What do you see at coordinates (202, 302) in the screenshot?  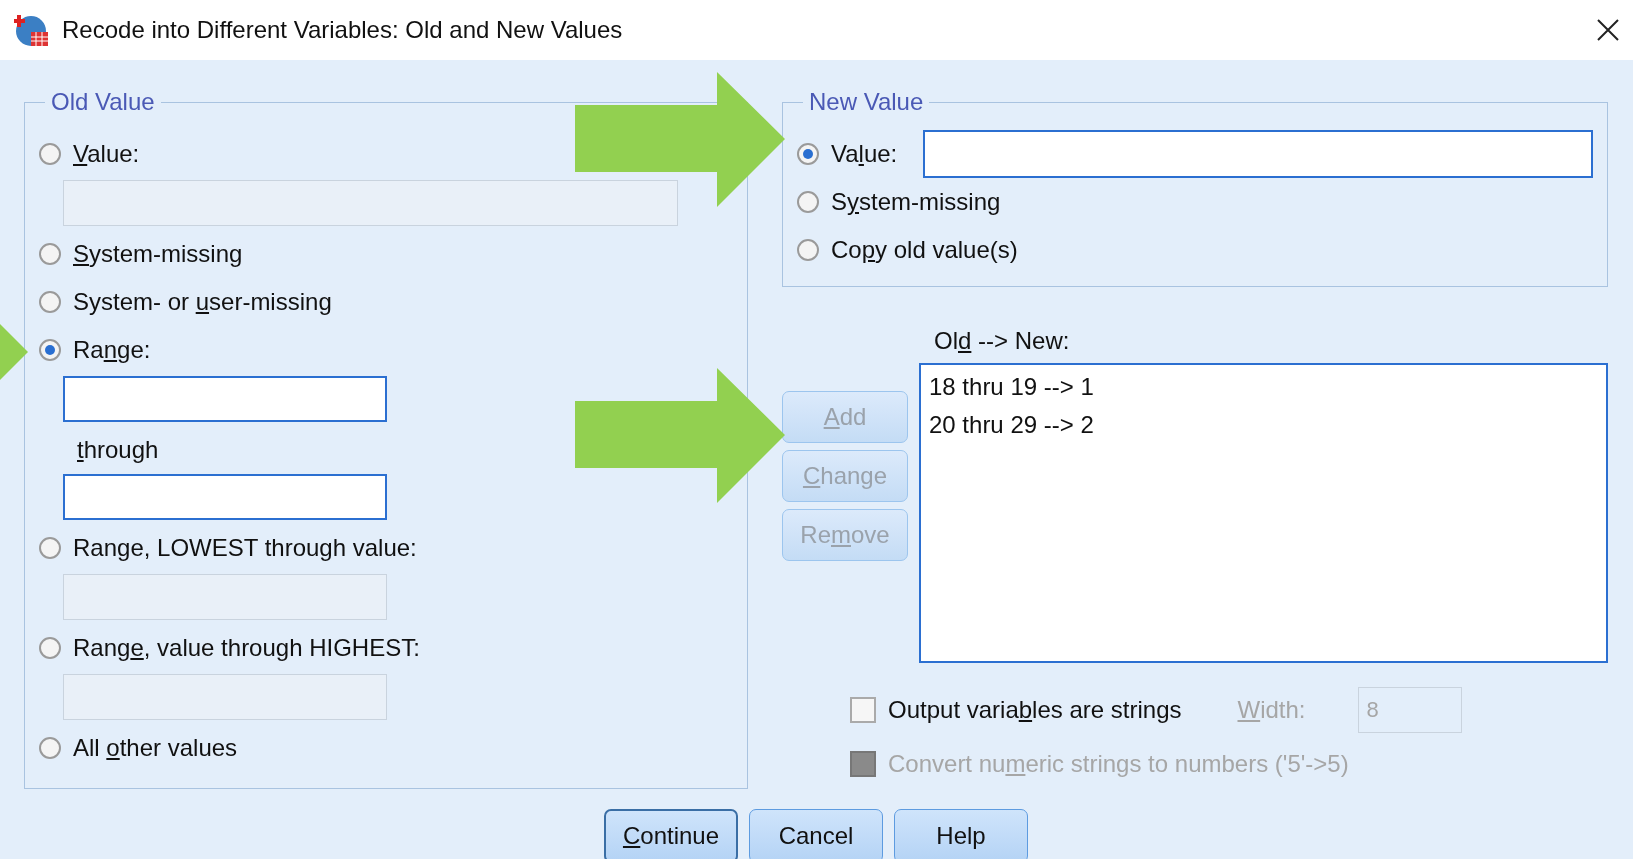 I see `radio-label: System- or user-missing` at bounding box center [202, 302].